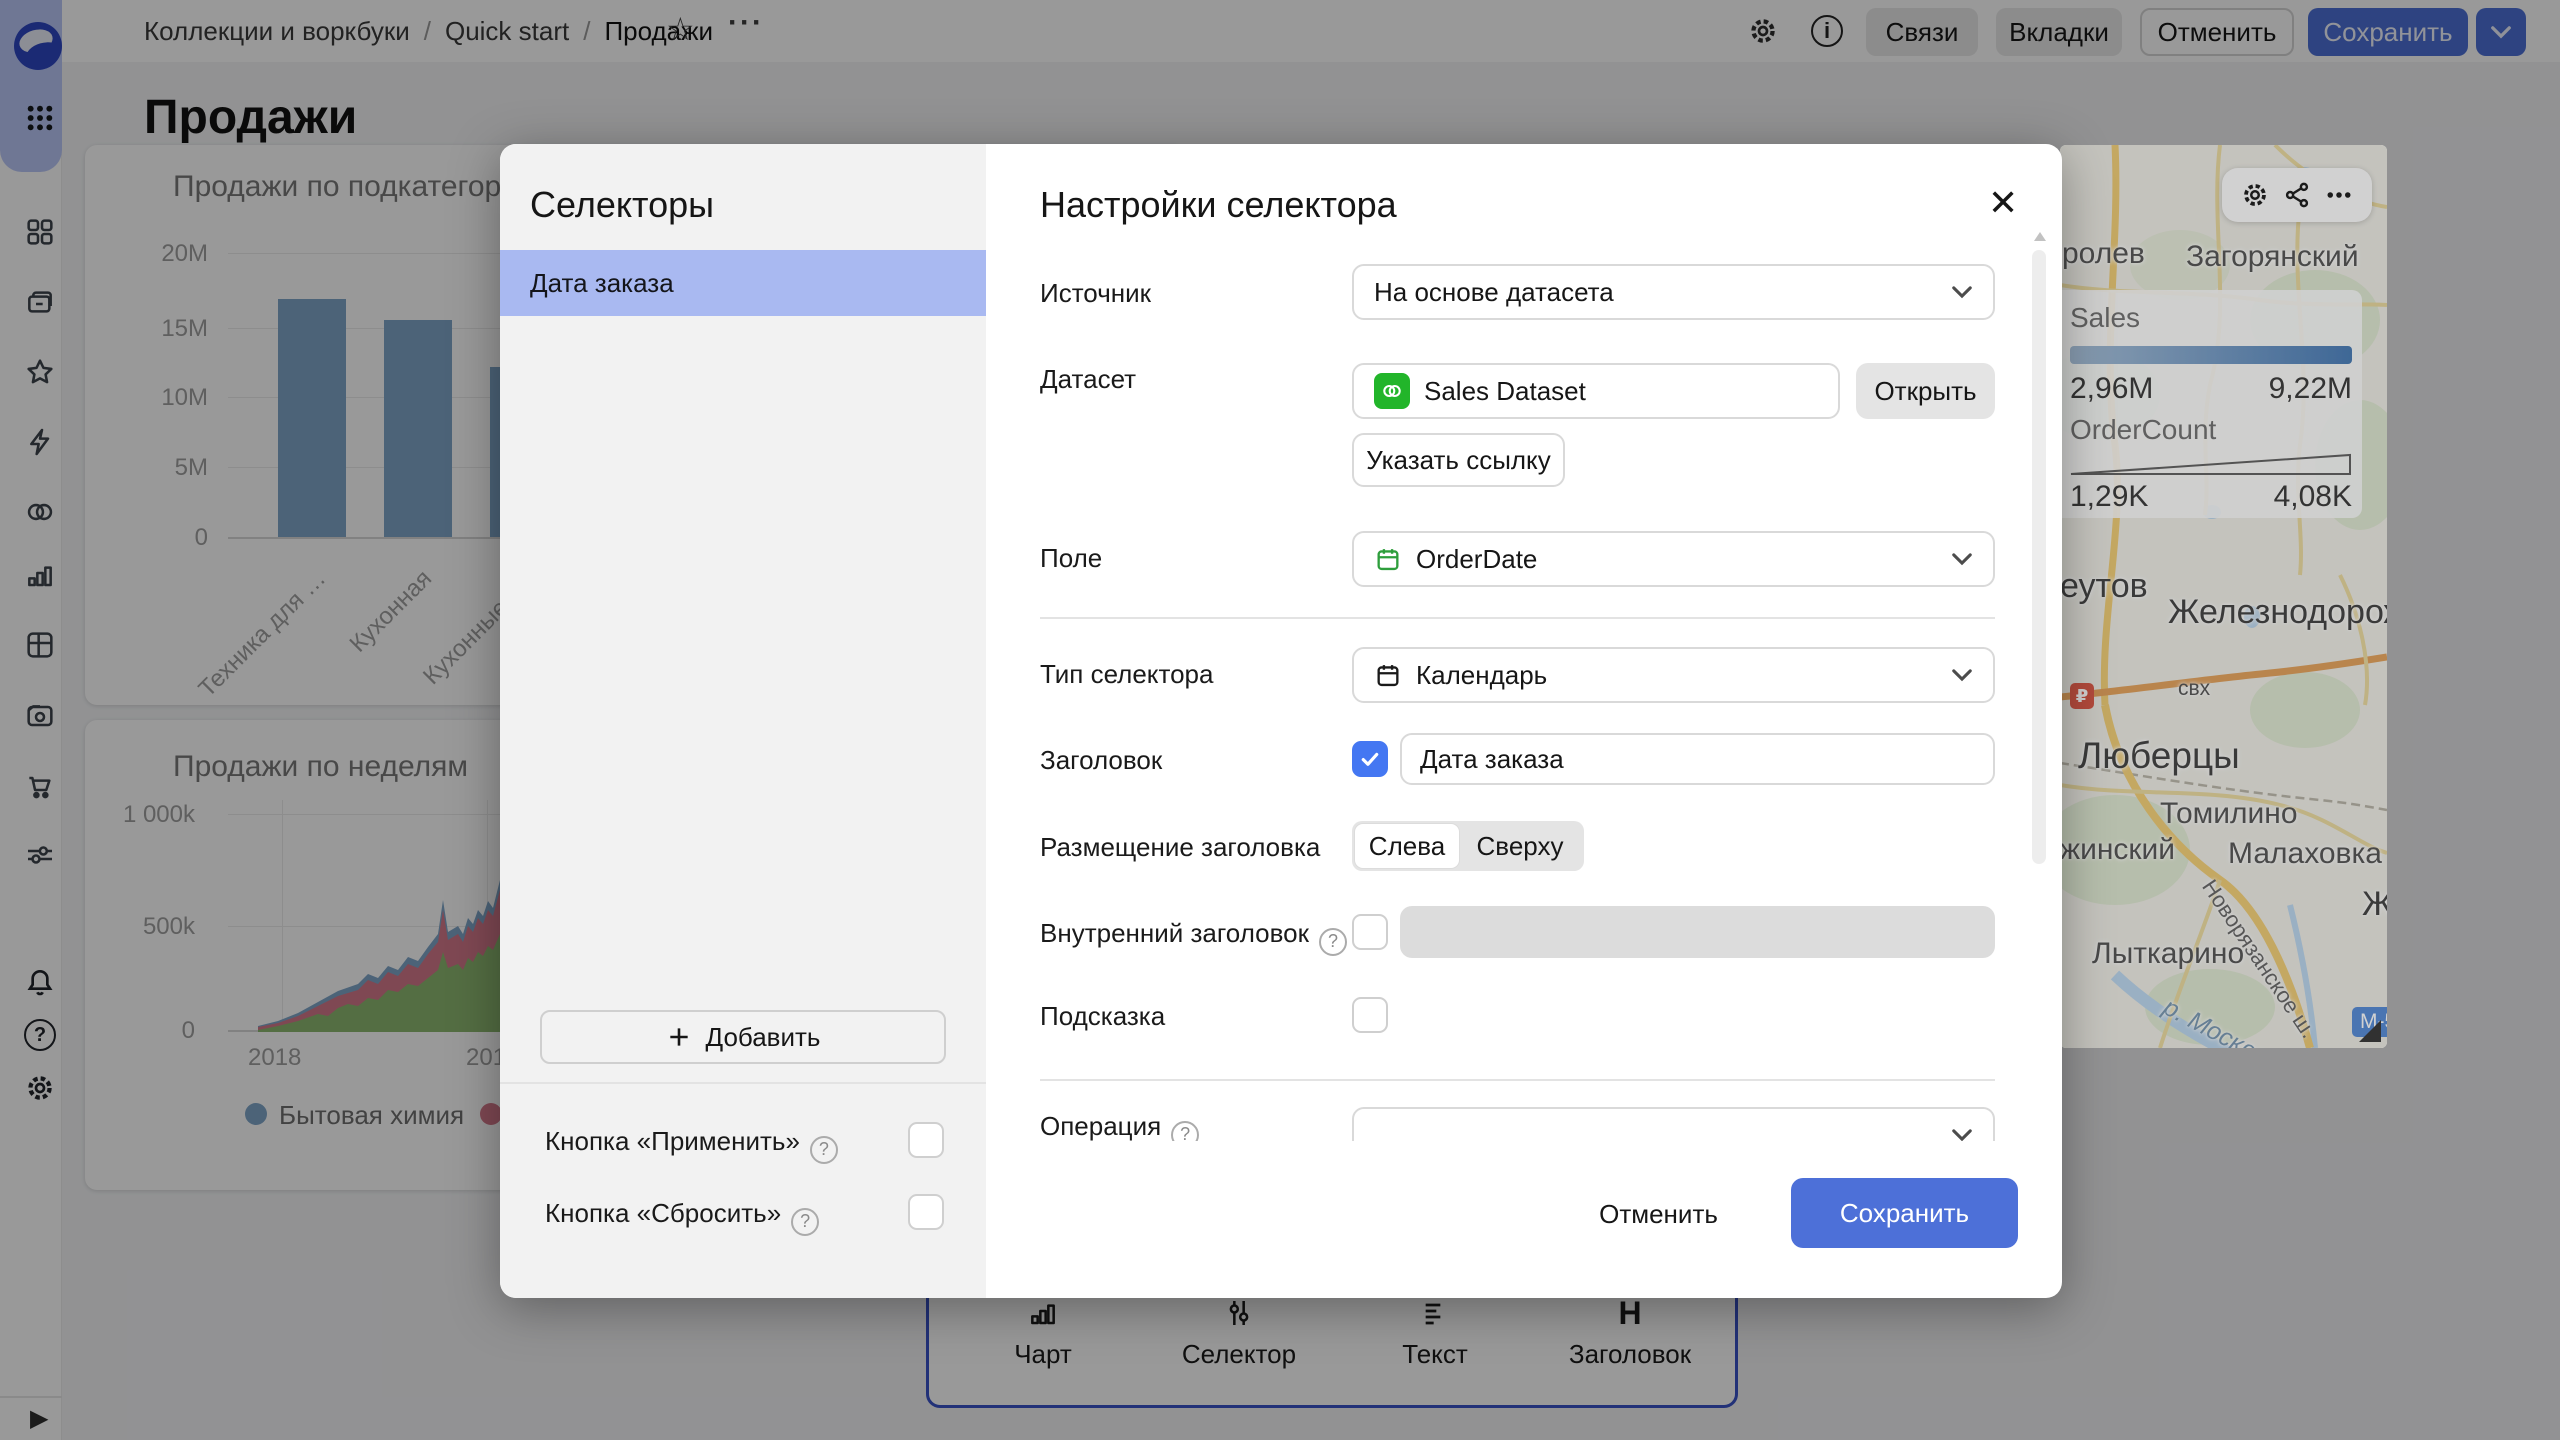 Image resolution: width=2560 pixels, height=1440 pixels. What do you see at coordinates (1477, 558) in the screenshot?
I see `field-value: OrderDate` at bounding box center [1477, 558].